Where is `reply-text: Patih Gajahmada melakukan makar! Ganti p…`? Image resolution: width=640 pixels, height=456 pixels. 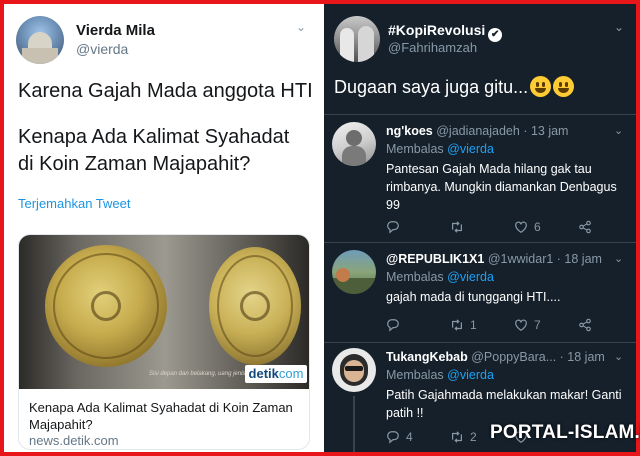
reply-text: Patih Gajahmada melakukan makar! Ganti p… is located at coordinates (504, 404).